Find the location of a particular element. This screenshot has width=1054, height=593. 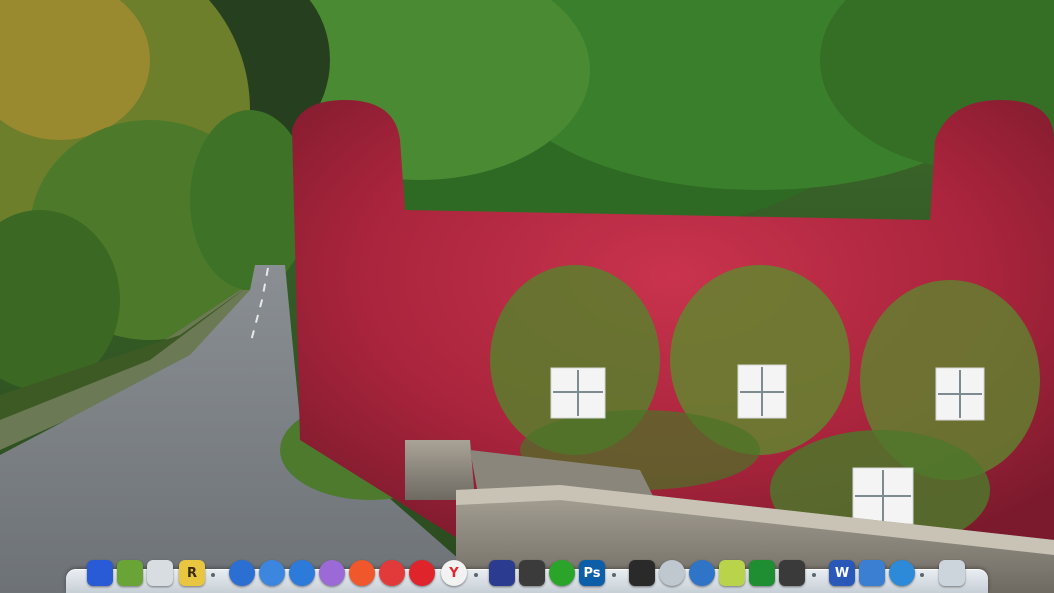

dock-item-screenshot is located at coordinates (792, 573).